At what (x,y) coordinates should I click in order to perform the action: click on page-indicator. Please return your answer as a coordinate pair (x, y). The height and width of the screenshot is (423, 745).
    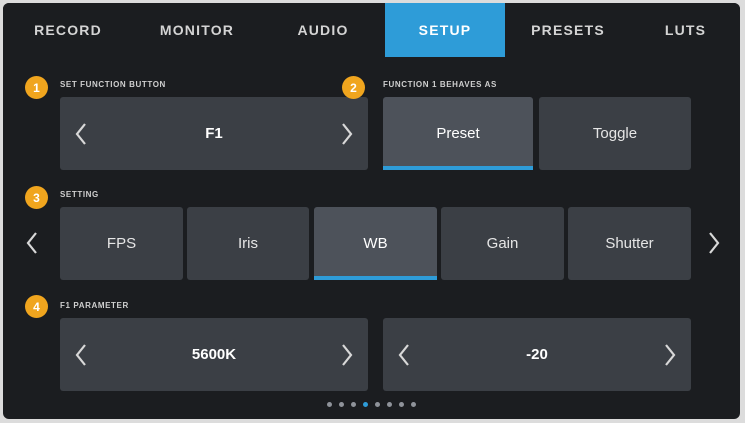
    Looking at the image, I should click on (371, 404).